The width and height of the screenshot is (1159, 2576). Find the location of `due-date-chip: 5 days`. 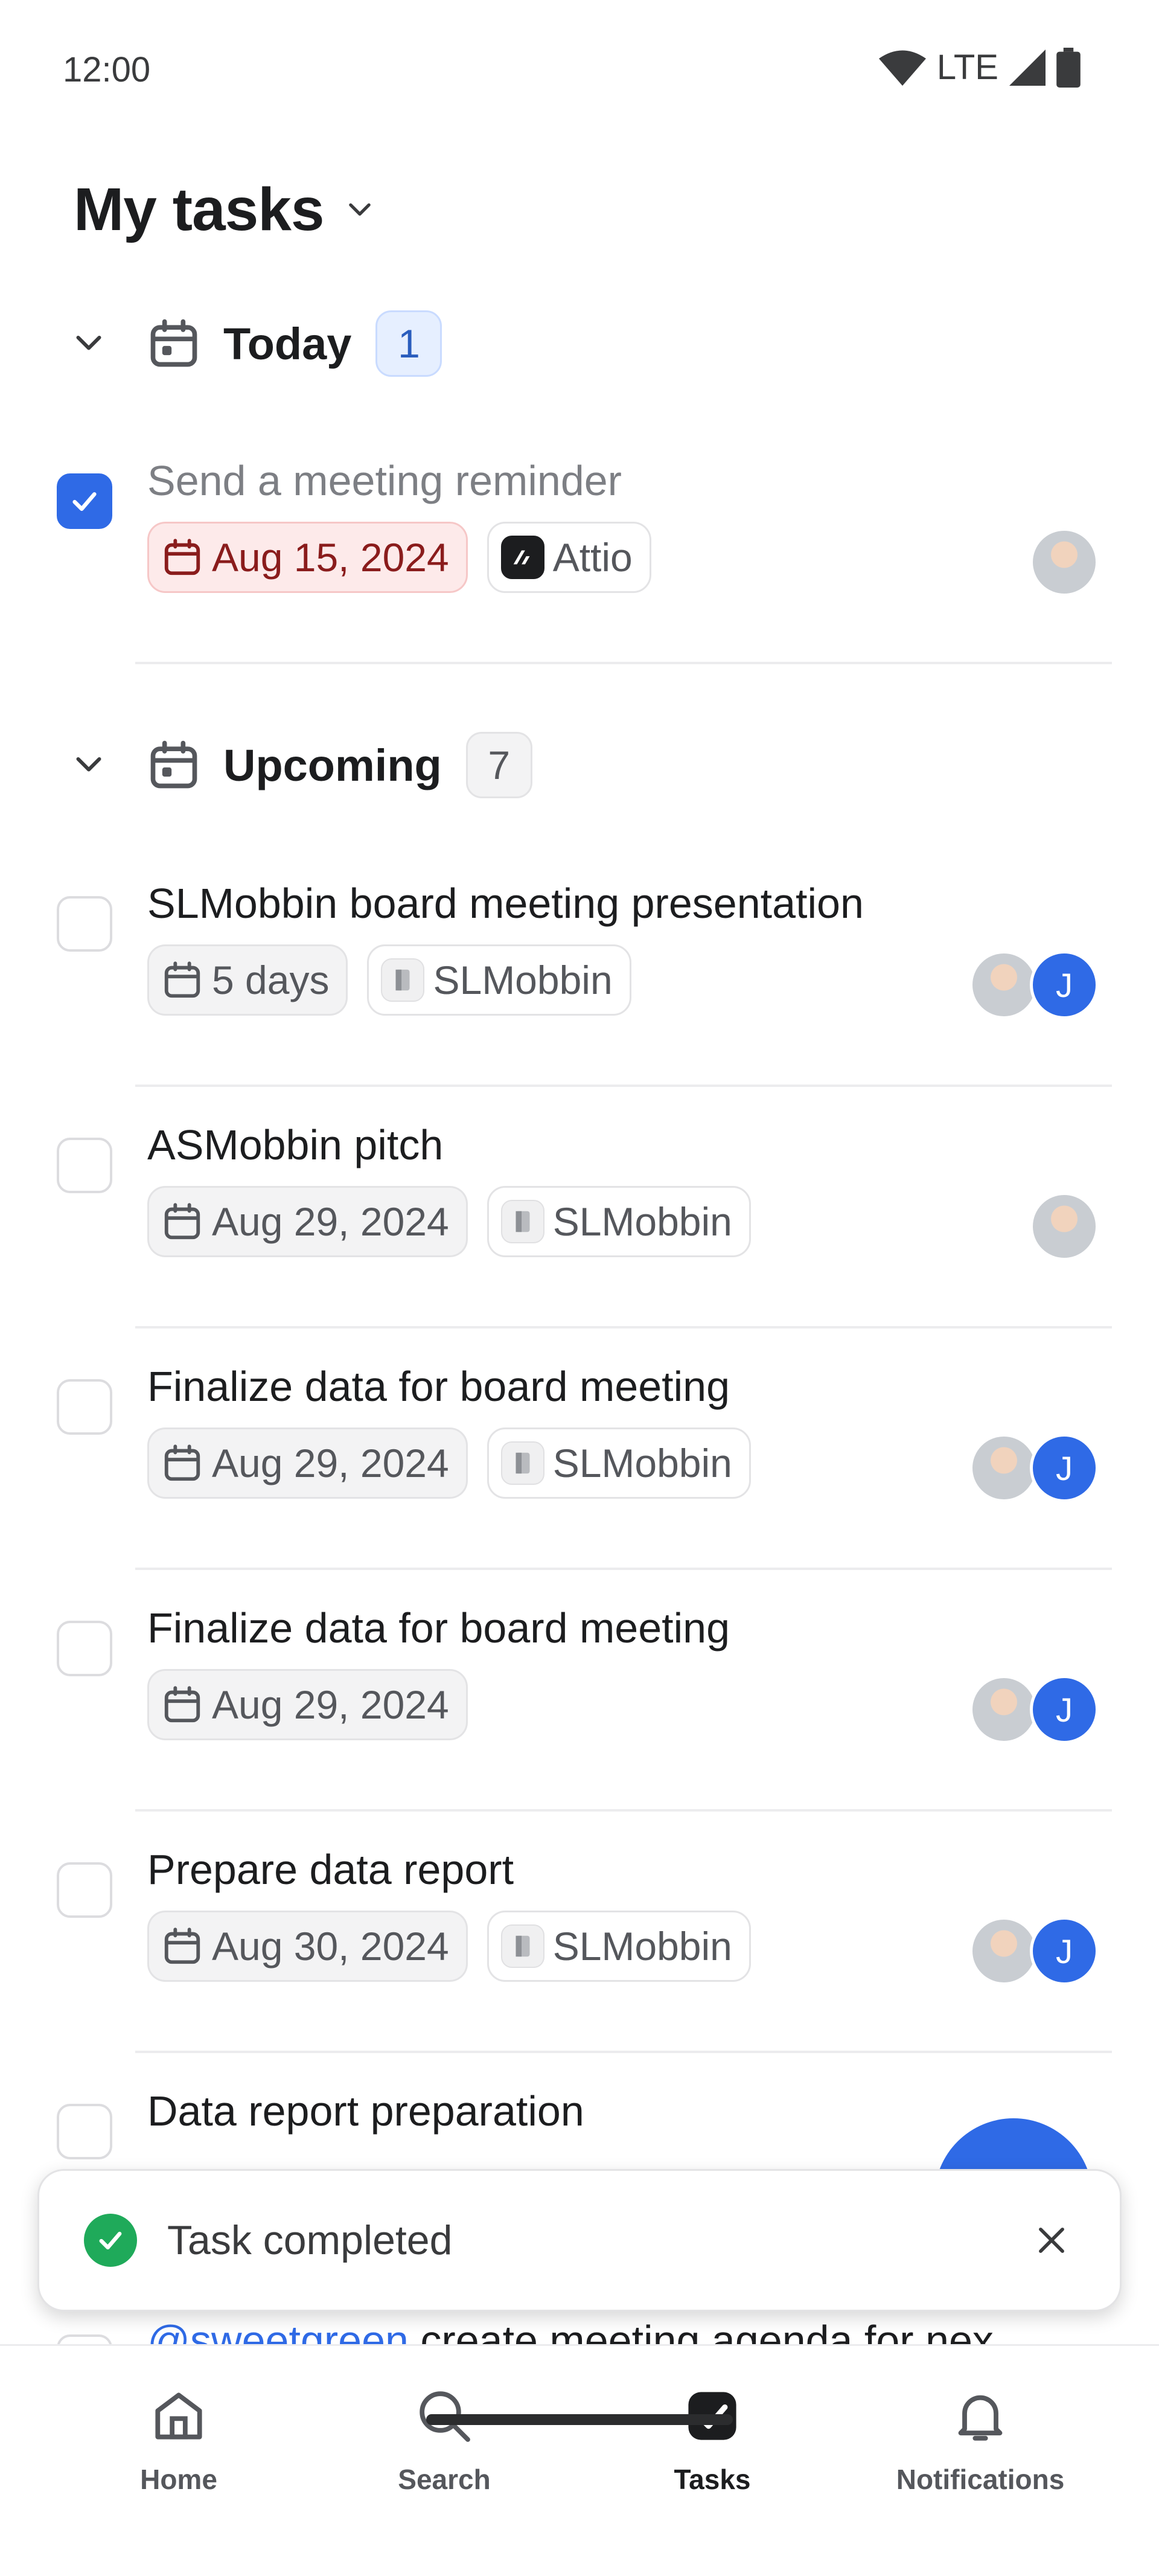

due-date-chip: 5 days is located at coordinates (247, 980).